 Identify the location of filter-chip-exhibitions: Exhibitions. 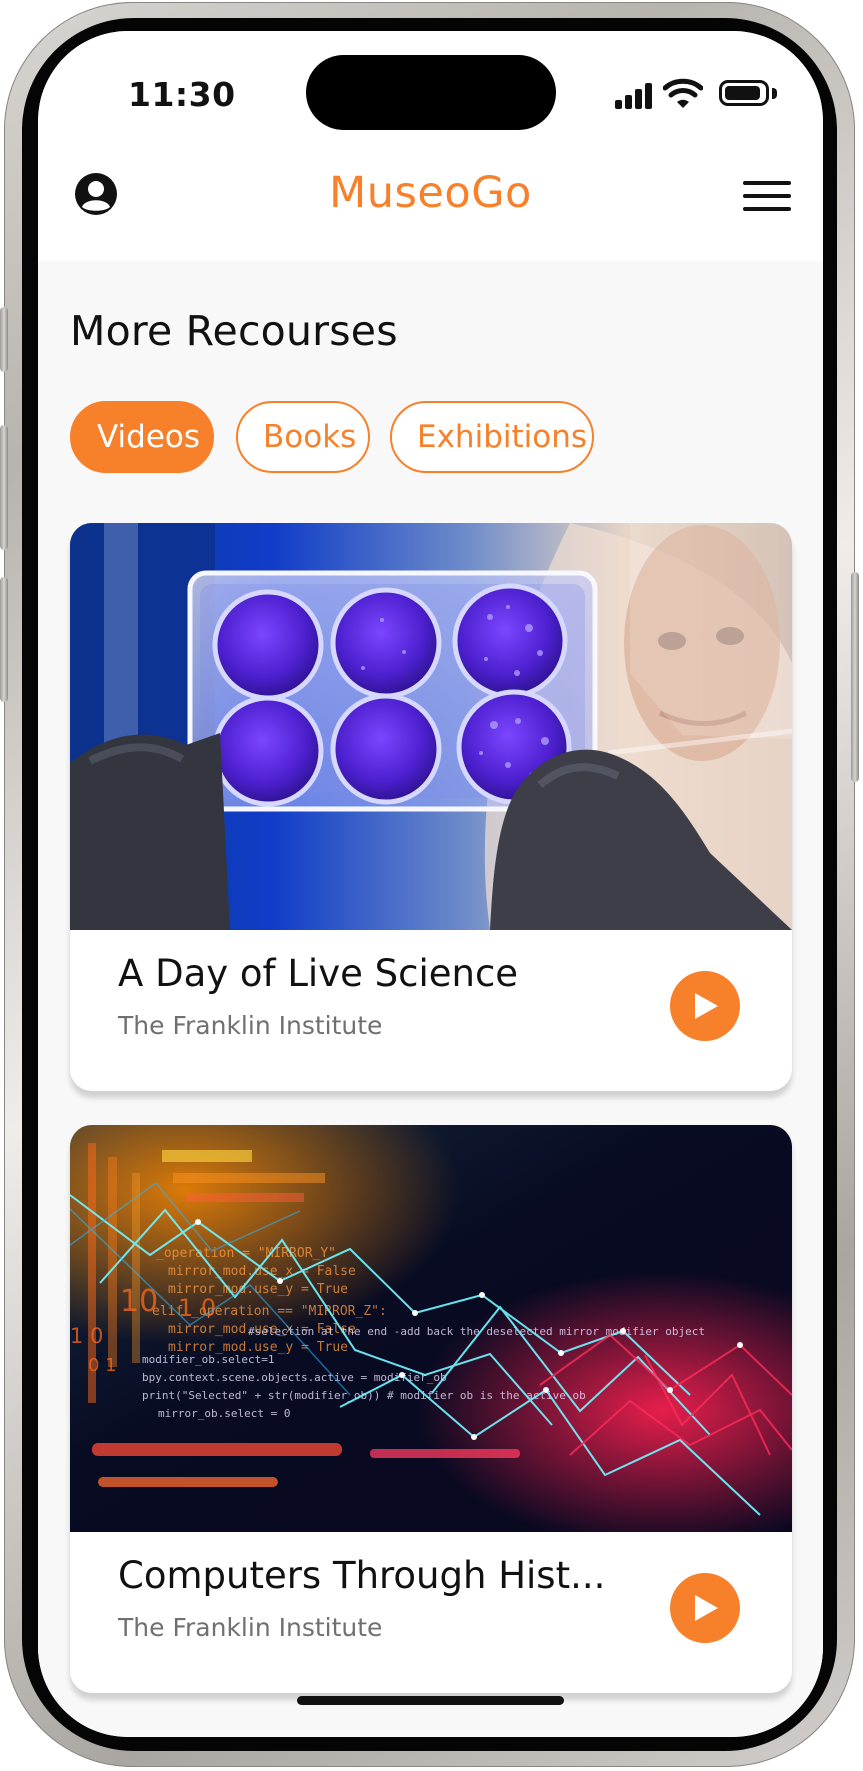
(492, 437).